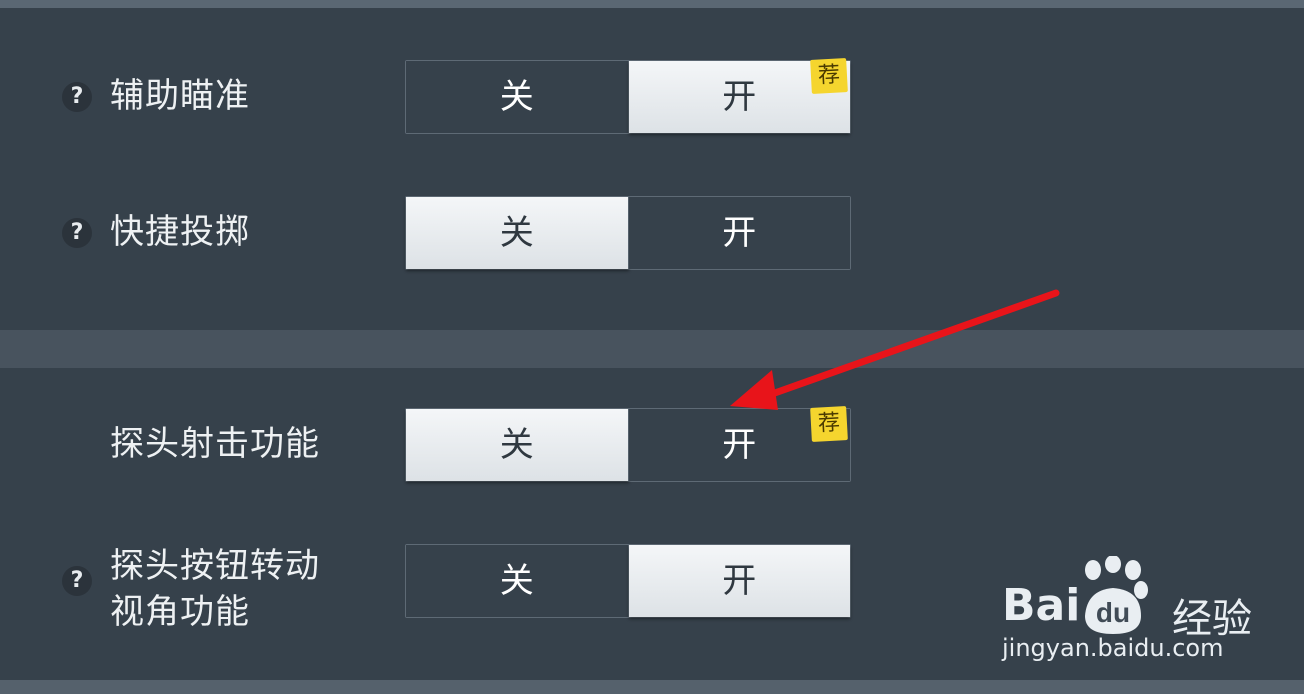  Describe the element at coordinates (914, 343) in the screenshot. I see `arrow-shaft` at that location.